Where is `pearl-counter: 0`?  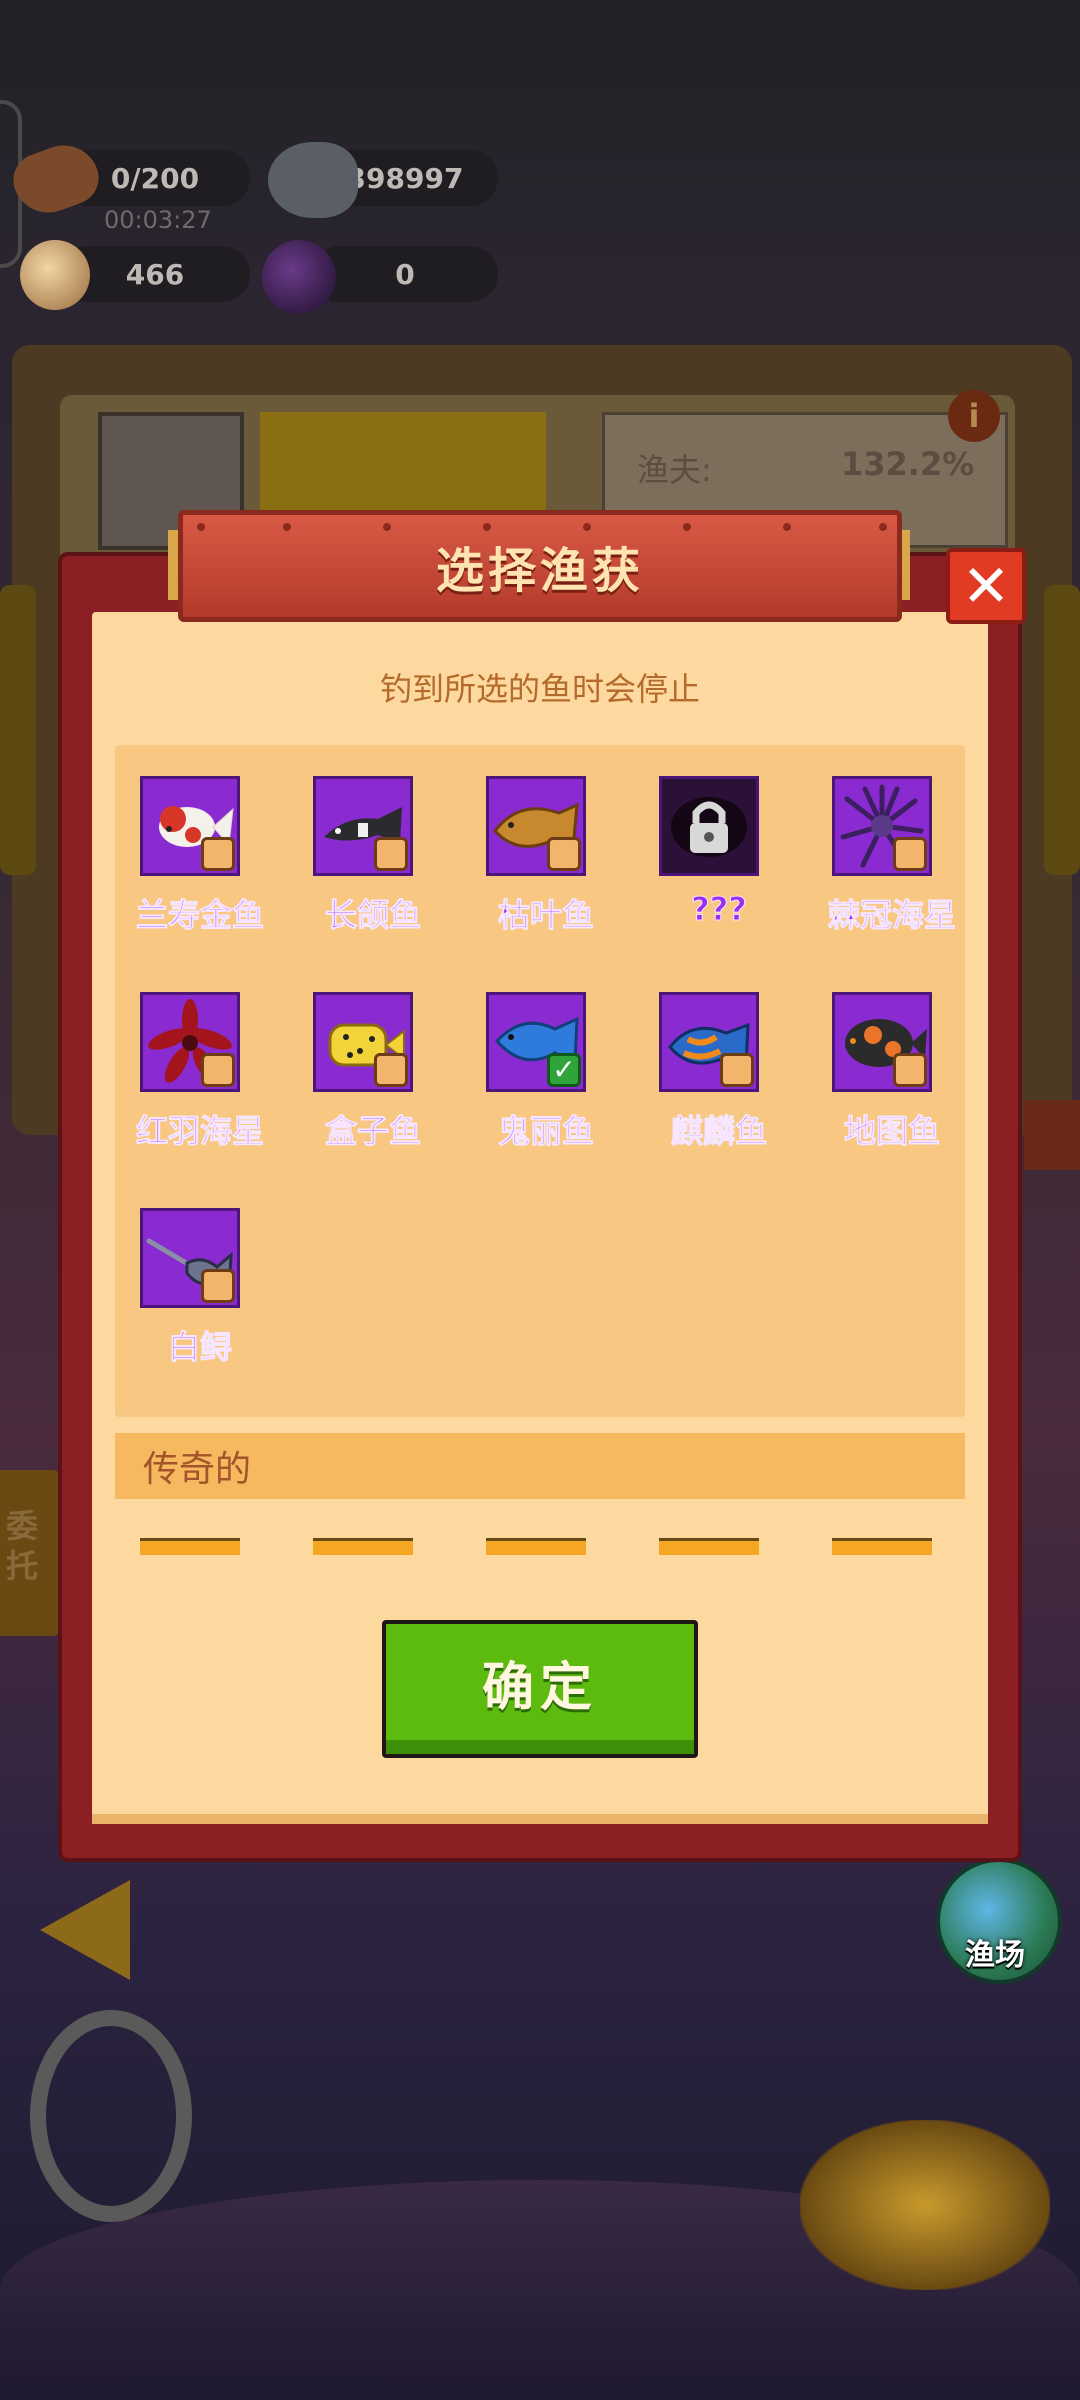
pearl-counter: 0 is located at coordinates (405, 274).